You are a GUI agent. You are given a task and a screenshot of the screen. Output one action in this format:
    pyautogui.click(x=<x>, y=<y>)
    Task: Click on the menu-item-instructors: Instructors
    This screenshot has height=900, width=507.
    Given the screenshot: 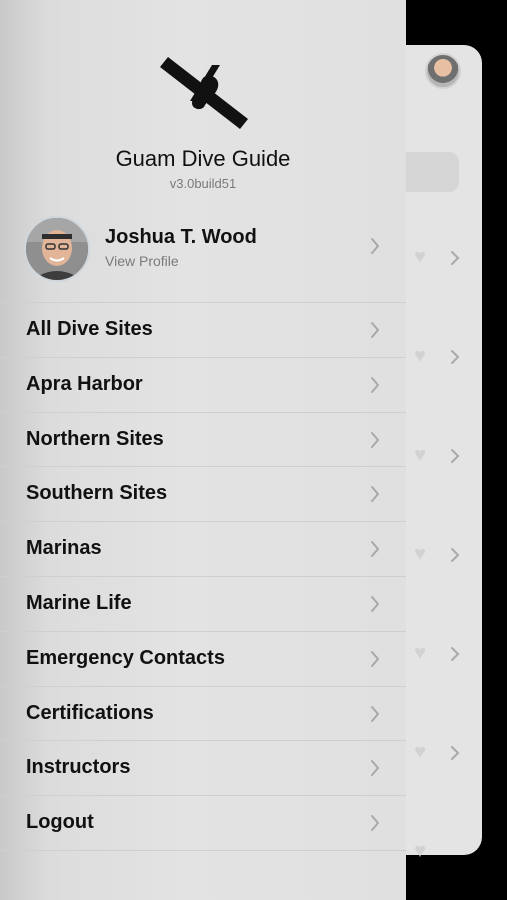 What is the action you would take?
    pyautogui.click(x=203, y=767)
    